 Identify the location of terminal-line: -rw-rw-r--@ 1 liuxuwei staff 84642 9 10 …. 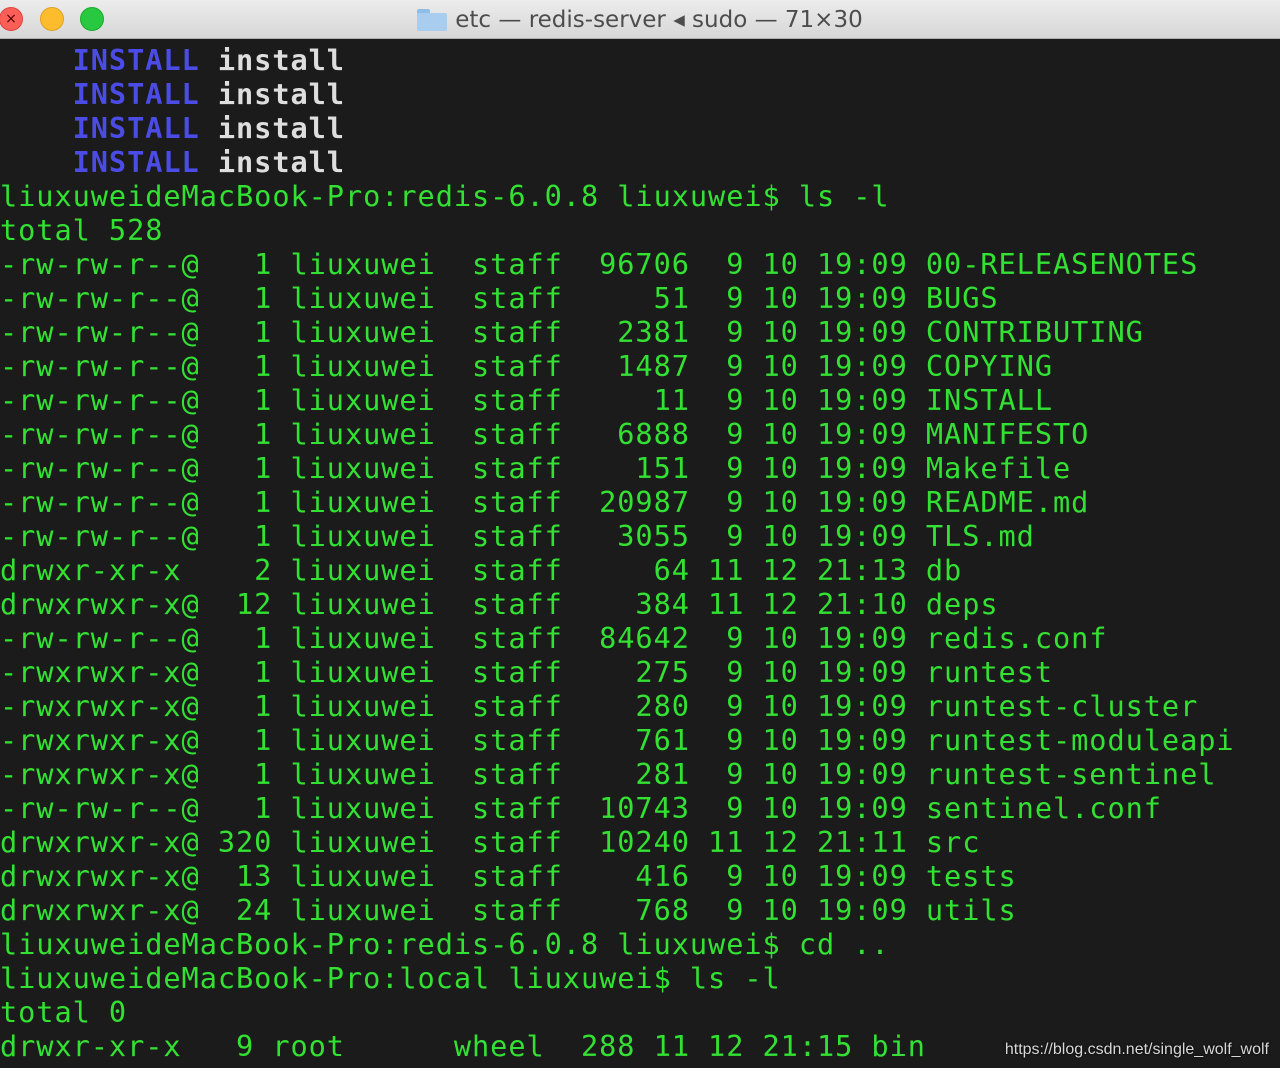
(554, 638).